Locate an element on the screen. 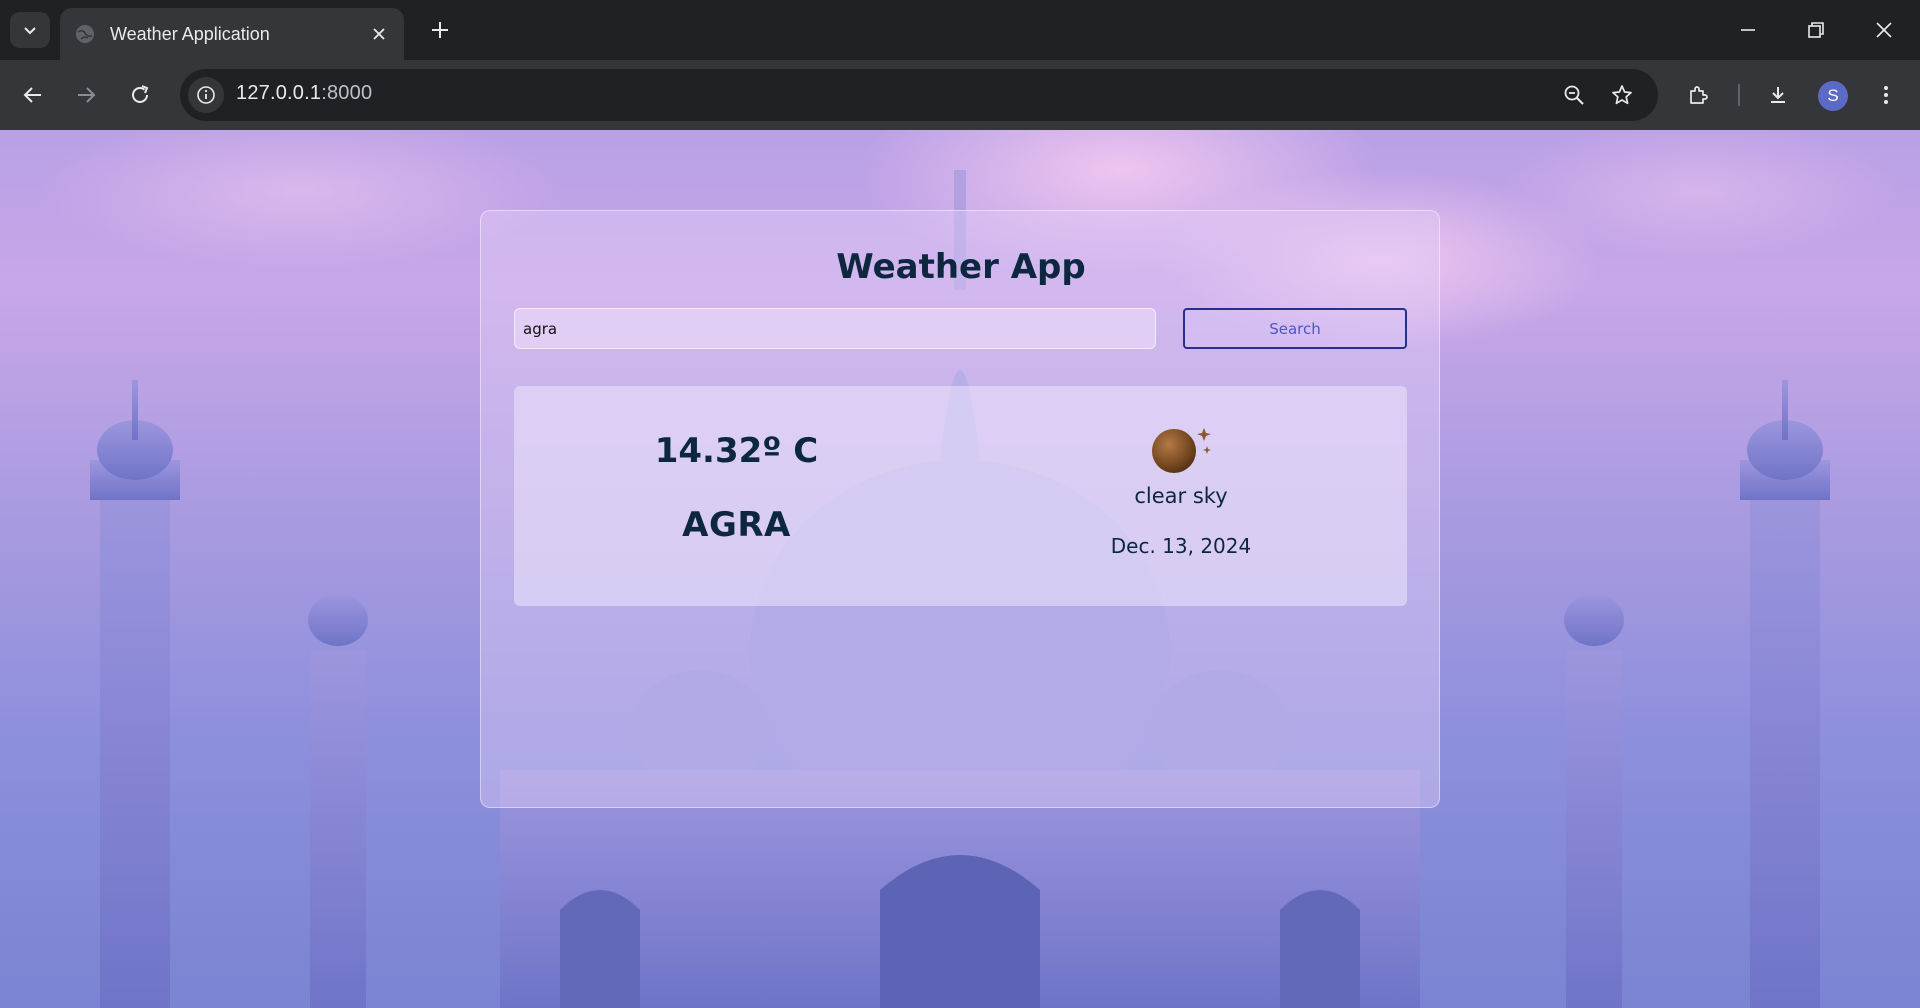 Image resolution: width=1920 pixels, height=1008 pixels. globe-icon is located at coordinates (85, 34).